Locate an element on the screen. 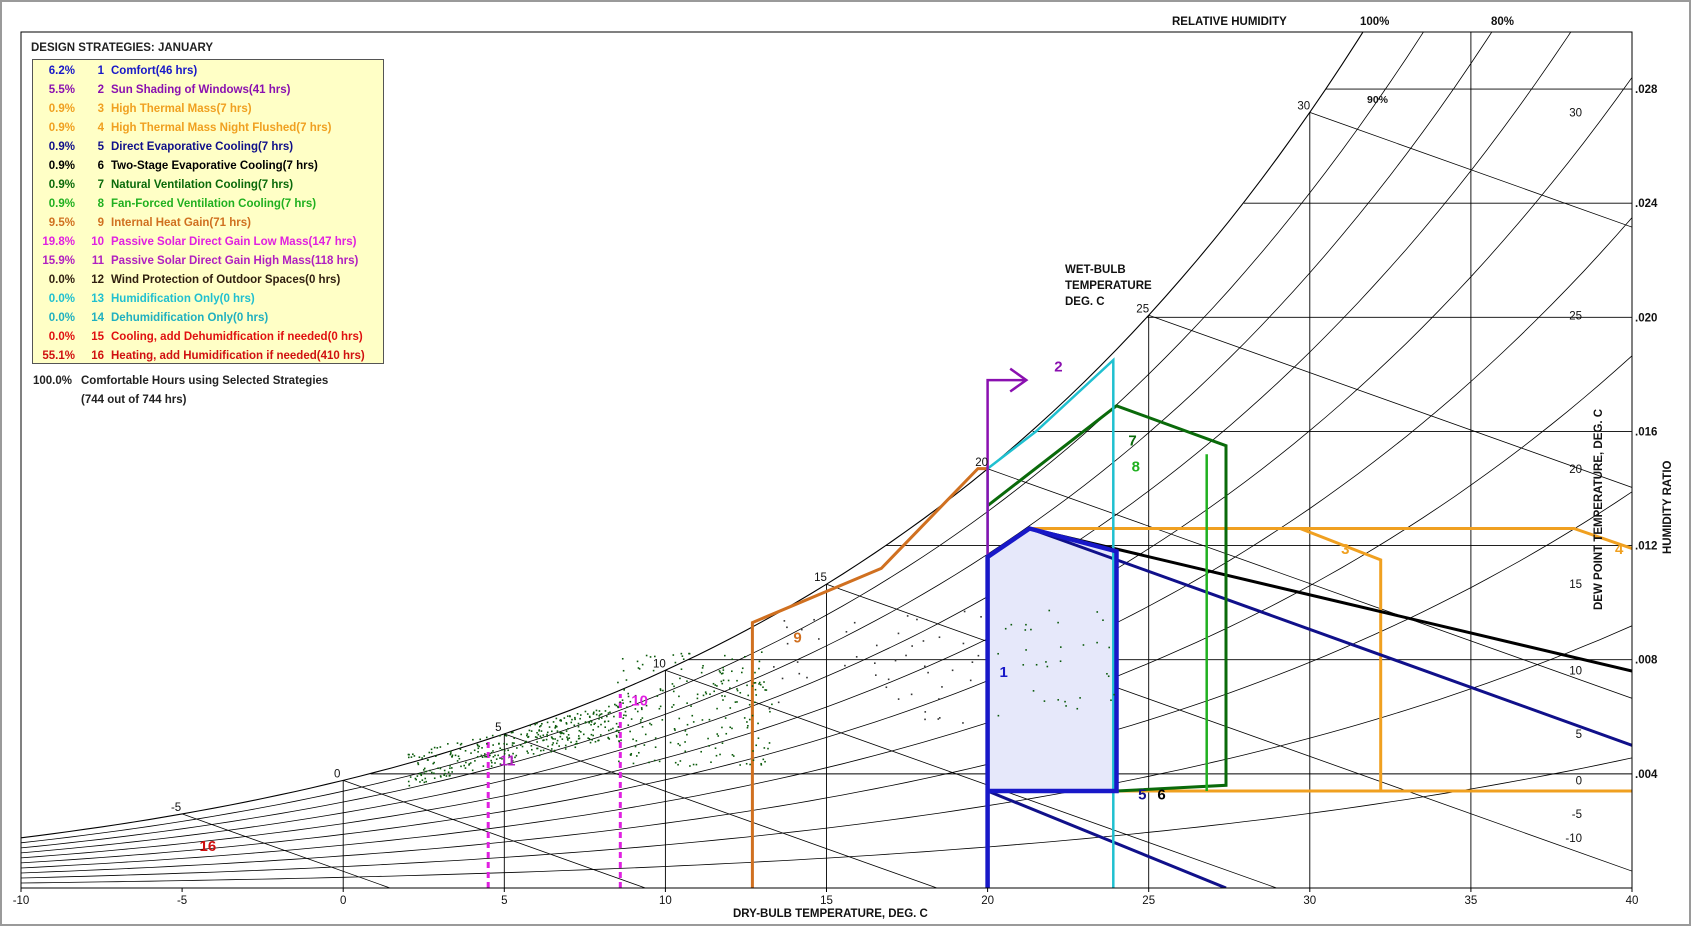 This screenshot has width=1691, height=928. zone-label-11: 11 is located at coordinates (508, 760).